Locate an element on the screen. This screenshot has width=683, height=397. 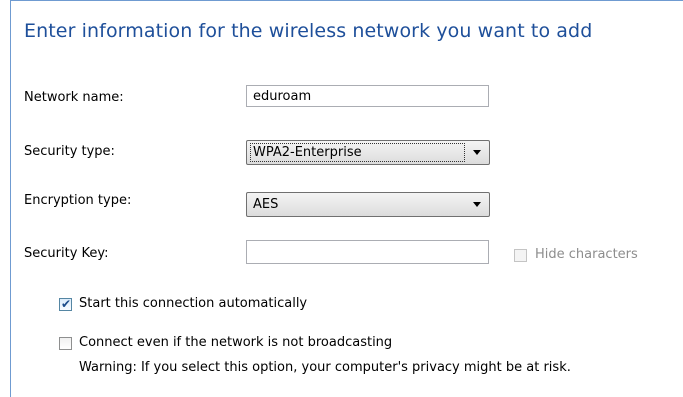
checkmark-icon: ✔ is located at coordinates (66, 304).